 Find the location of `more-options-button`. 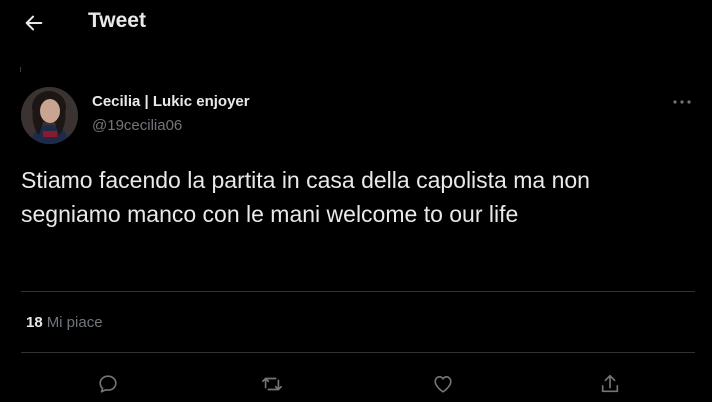

more-options-button is located at coordinates (682, 102).